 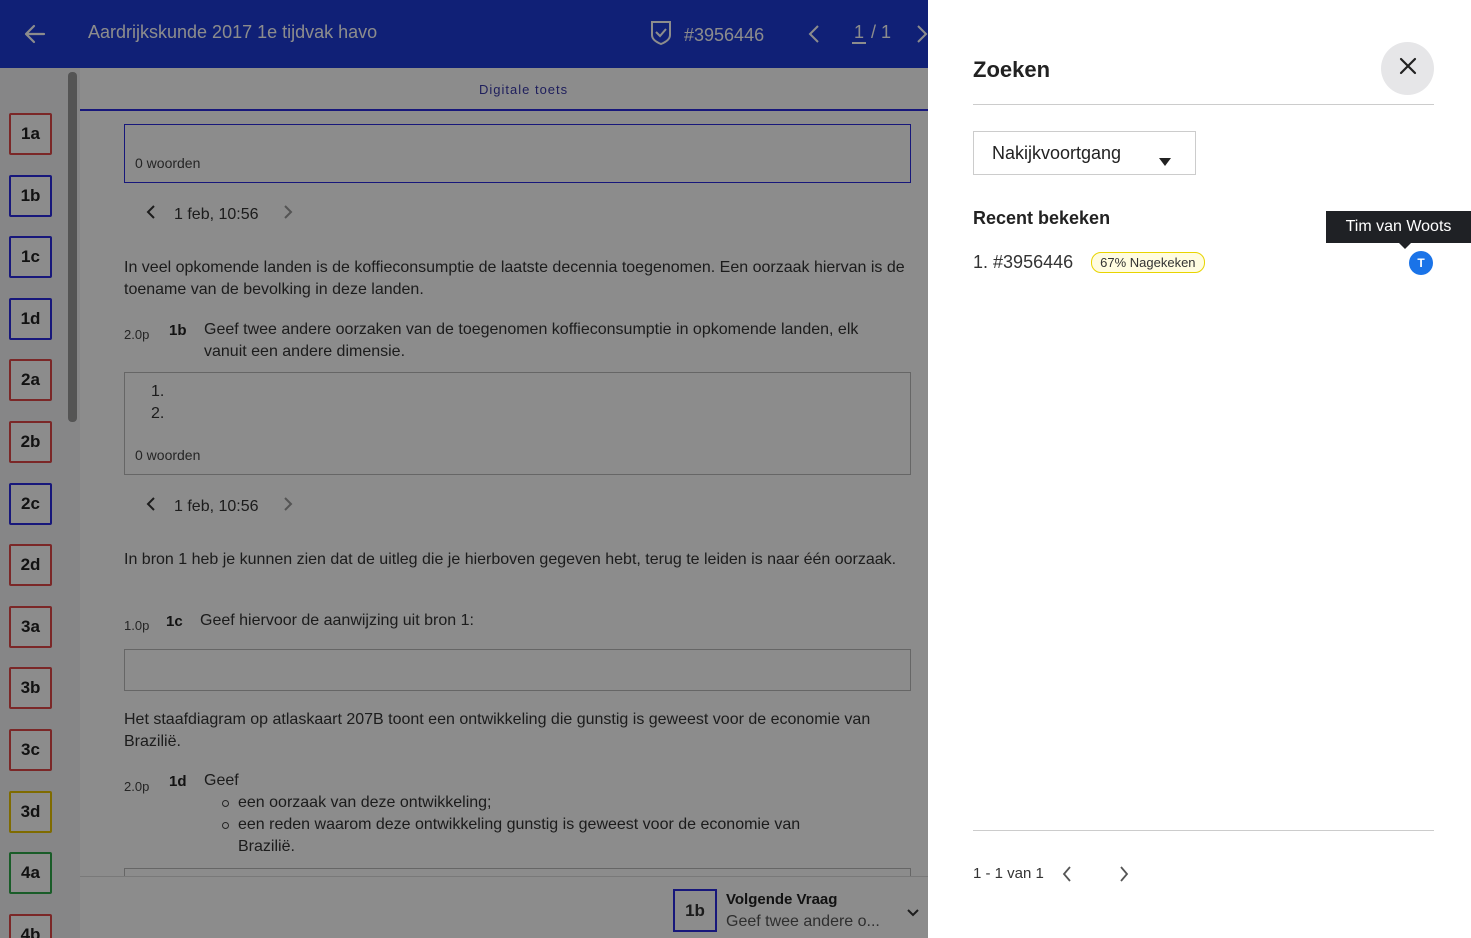 I want to click on list-item: 1. #3956446 67% Nagekeken, so click(x=1089, y=262).